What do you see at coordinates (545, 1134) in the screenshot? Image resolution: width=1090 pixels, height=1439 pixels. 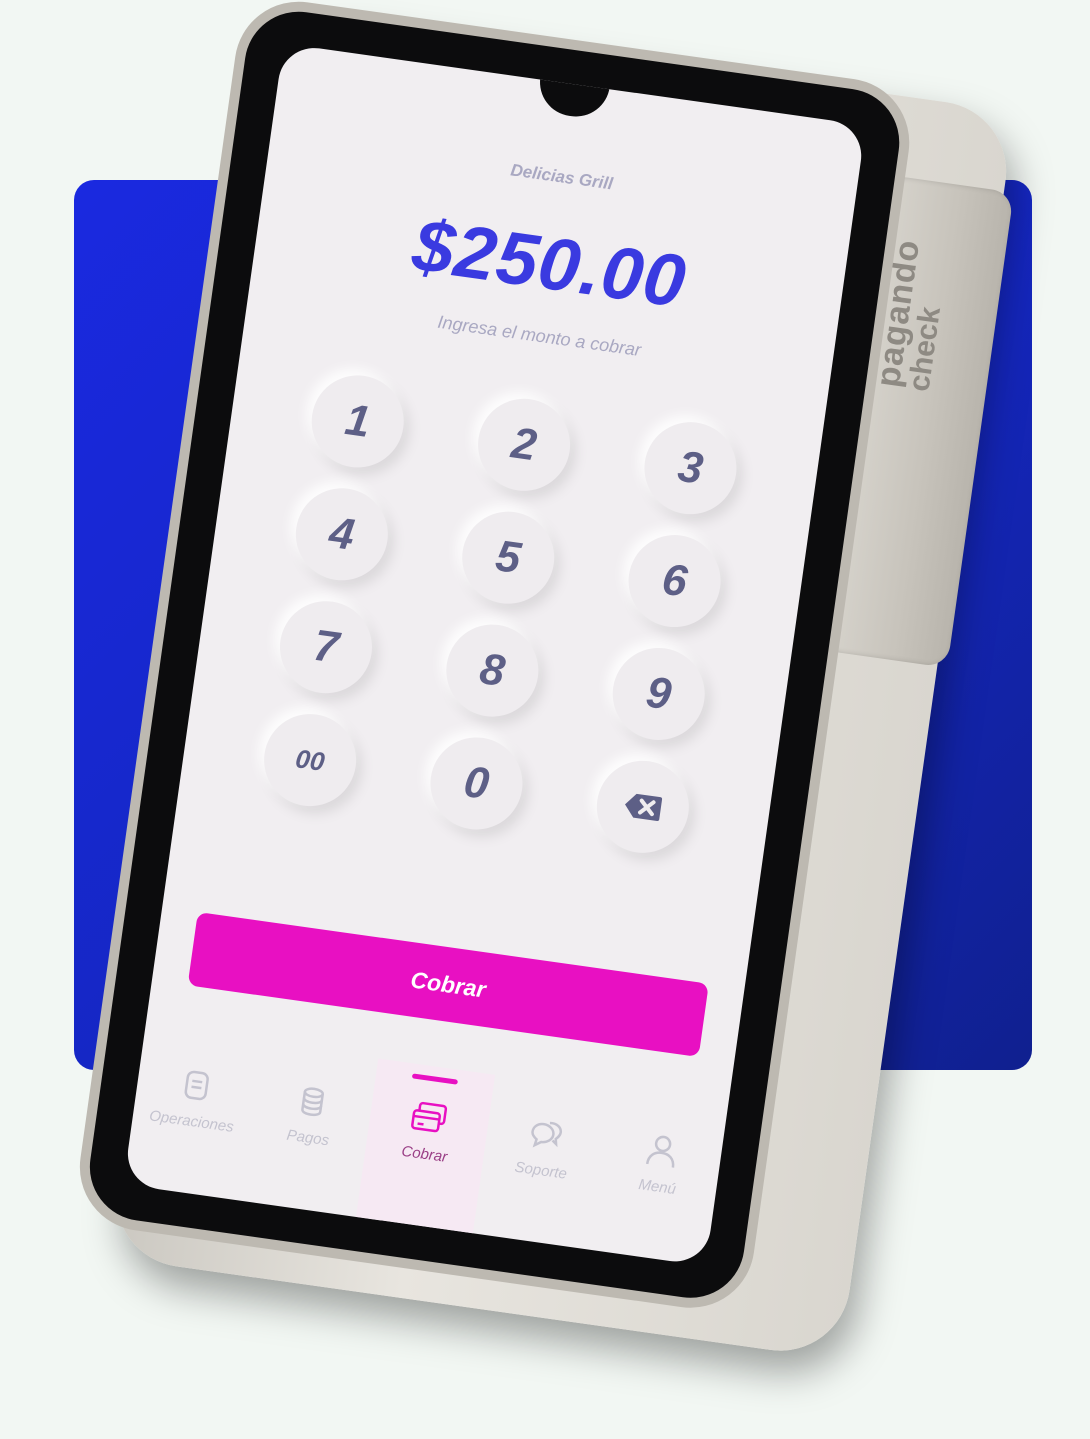 I see `chat-icon` at bounding box center [545, 1134].